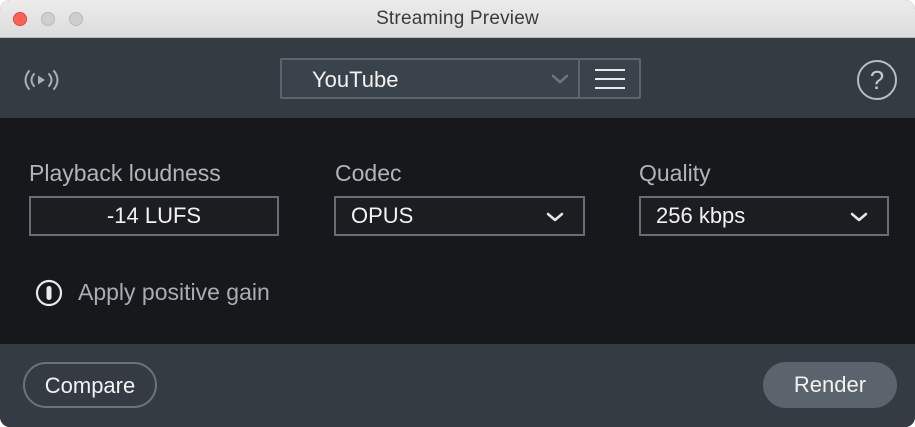  Describe the element at coordinates (174, 292) in the screenshot. I see `positive-gain-label: Apply positive gain` at that location.